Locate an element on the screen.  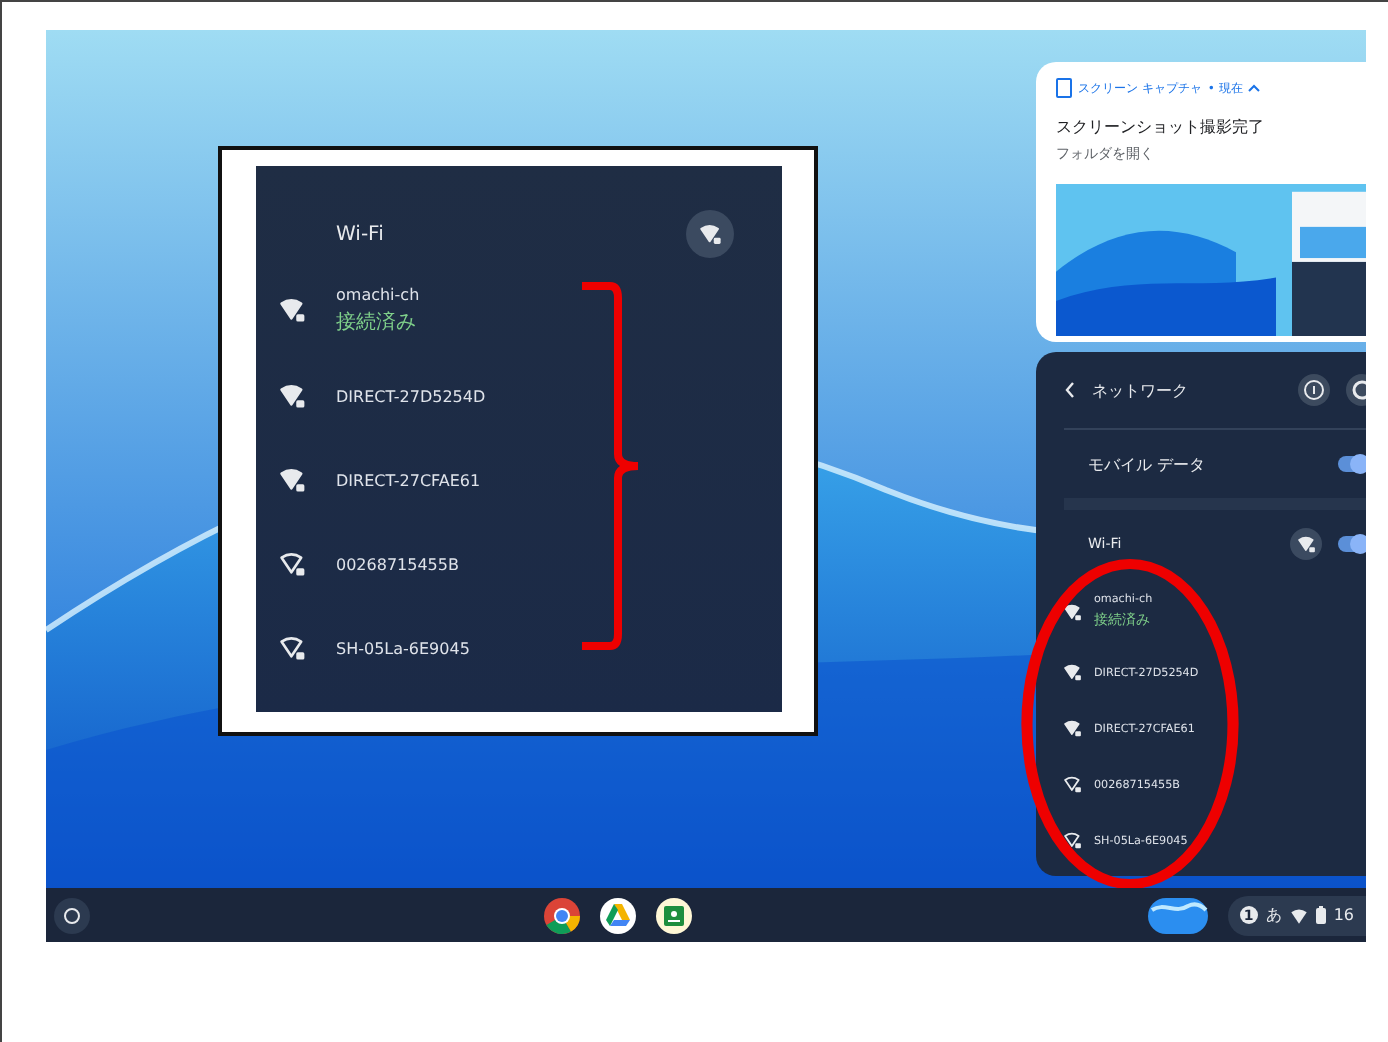
back-icon is located at coordinates (1070, 390).